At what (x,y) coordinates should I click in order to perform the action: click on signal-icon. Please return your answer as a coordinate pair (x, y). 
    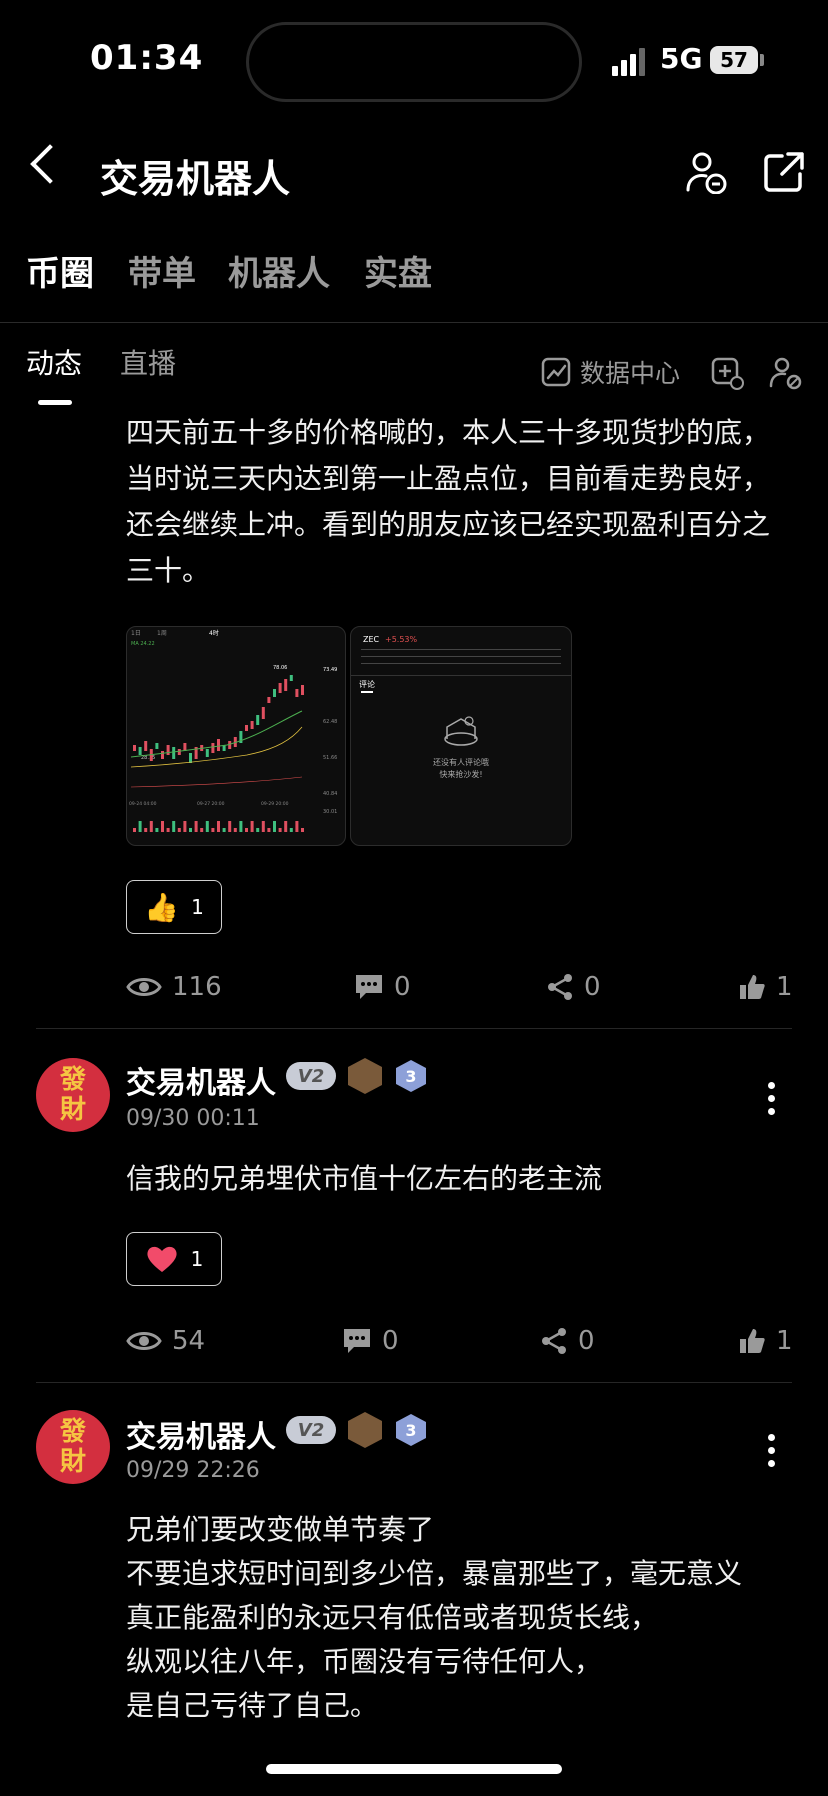
    Looking at the image, I should click on (630, 62).